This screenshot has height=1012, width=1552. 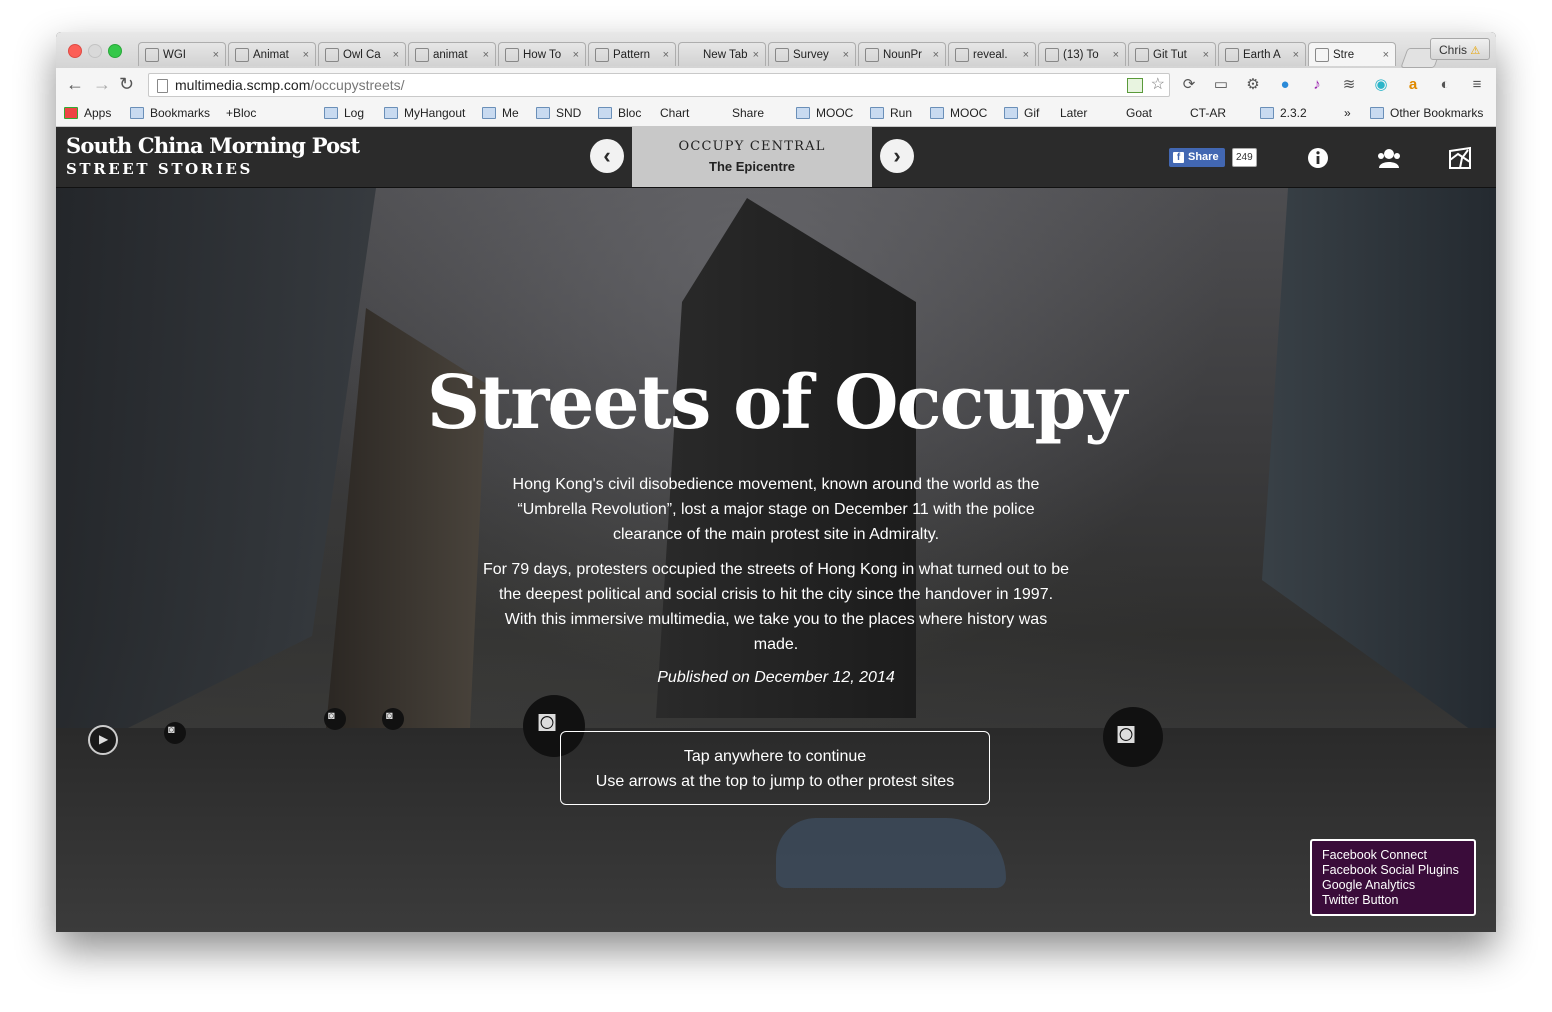 I want to click on bookmark-item: 2.3.2, so click(x=1283, y=113).